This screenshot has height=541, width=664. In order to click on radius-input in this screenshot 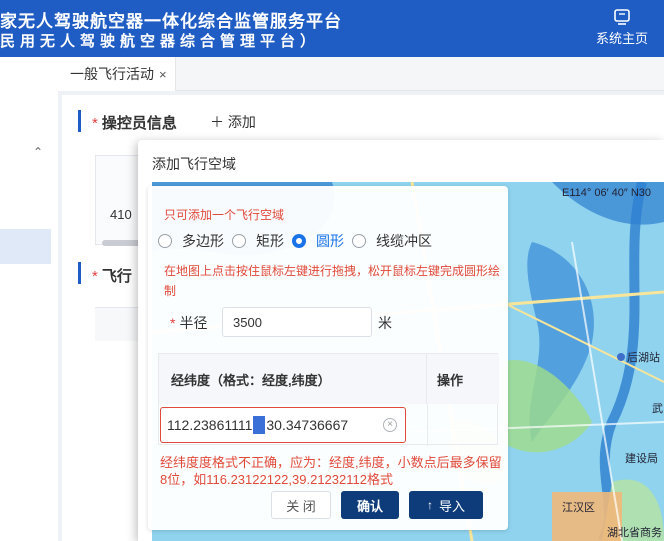, I will do `click(297, 322)`.